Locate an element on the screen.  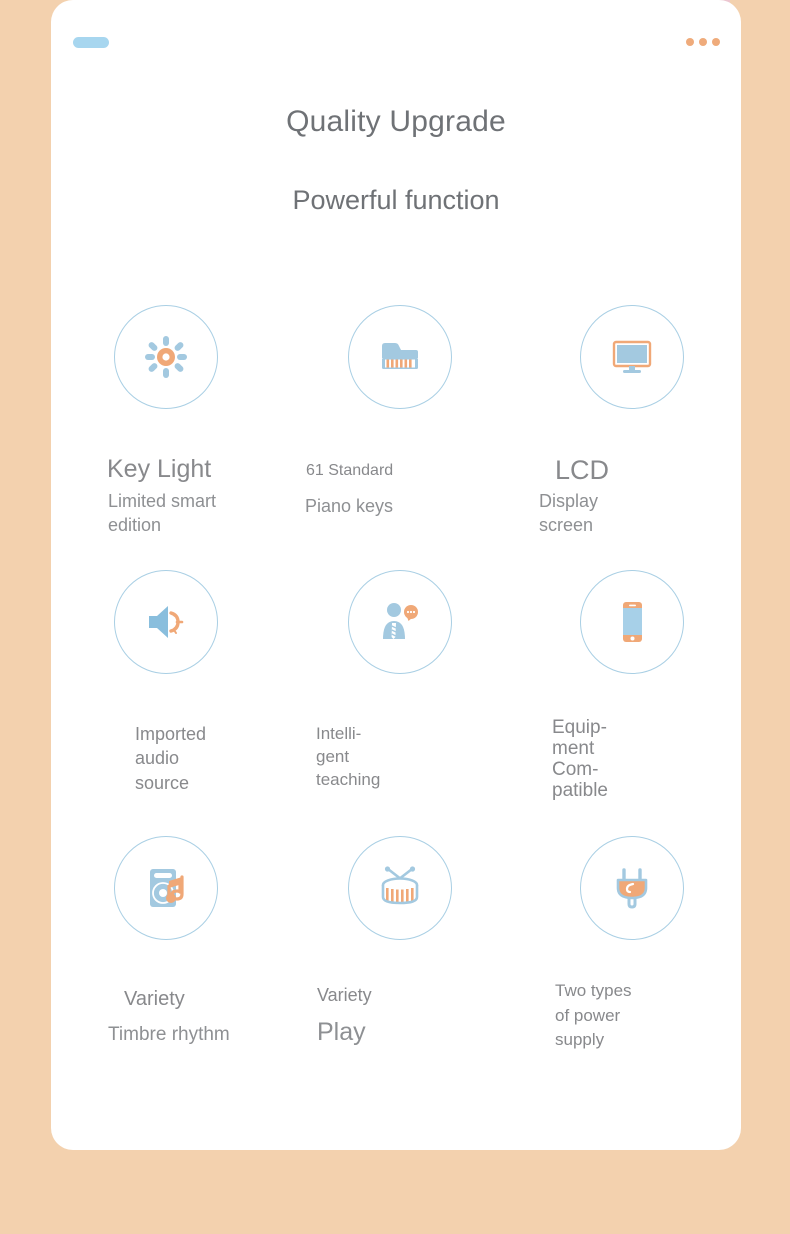
feature-item-piano-keys: 61 Standard Piano keys is located at coordinates (396, 437).